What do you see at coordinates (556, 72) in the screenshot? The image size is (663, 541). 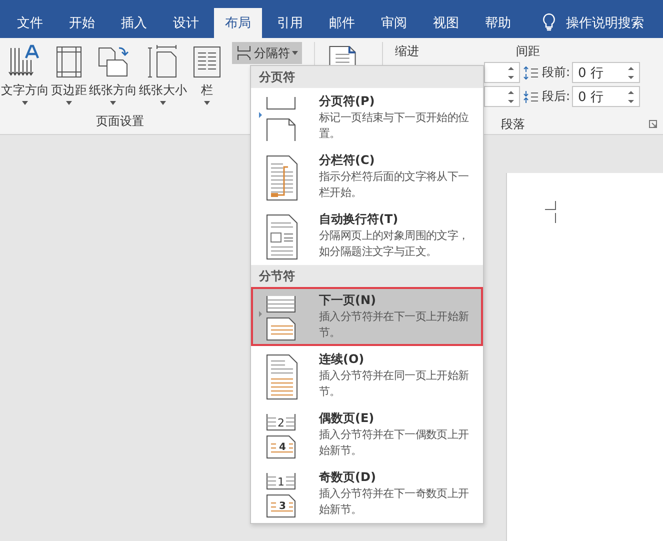 I see `spacing-field-label: 段前:` at bounding box center [556, 72].